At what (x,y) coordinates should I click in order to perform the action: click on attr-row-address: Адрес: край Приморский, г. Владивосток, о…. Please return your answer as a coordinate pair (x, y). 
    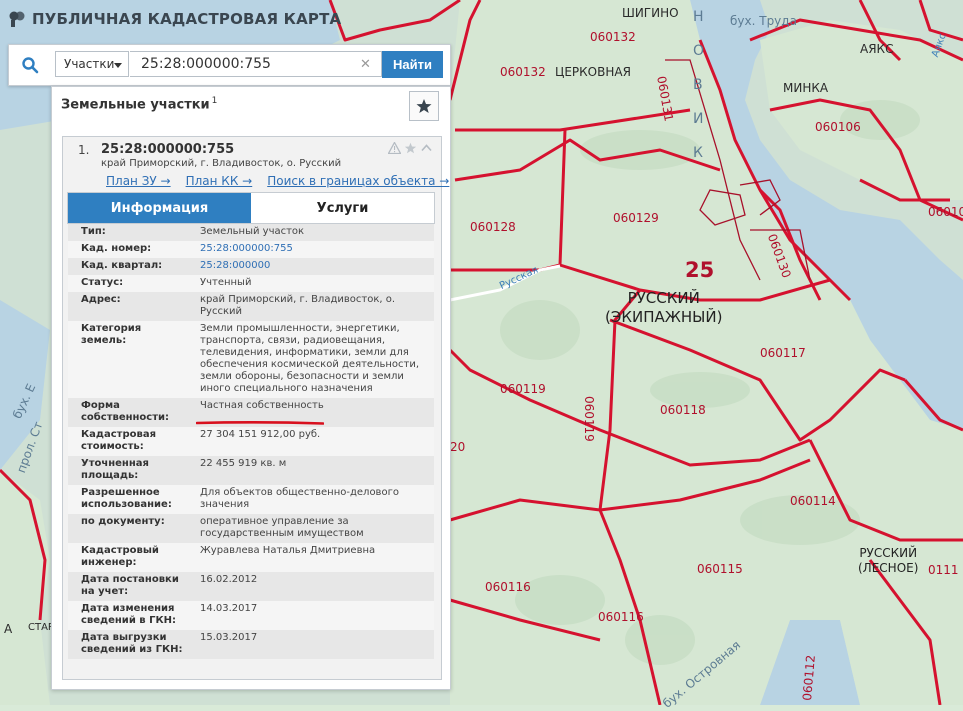
    Looking at the image, I should click on (251, 306).